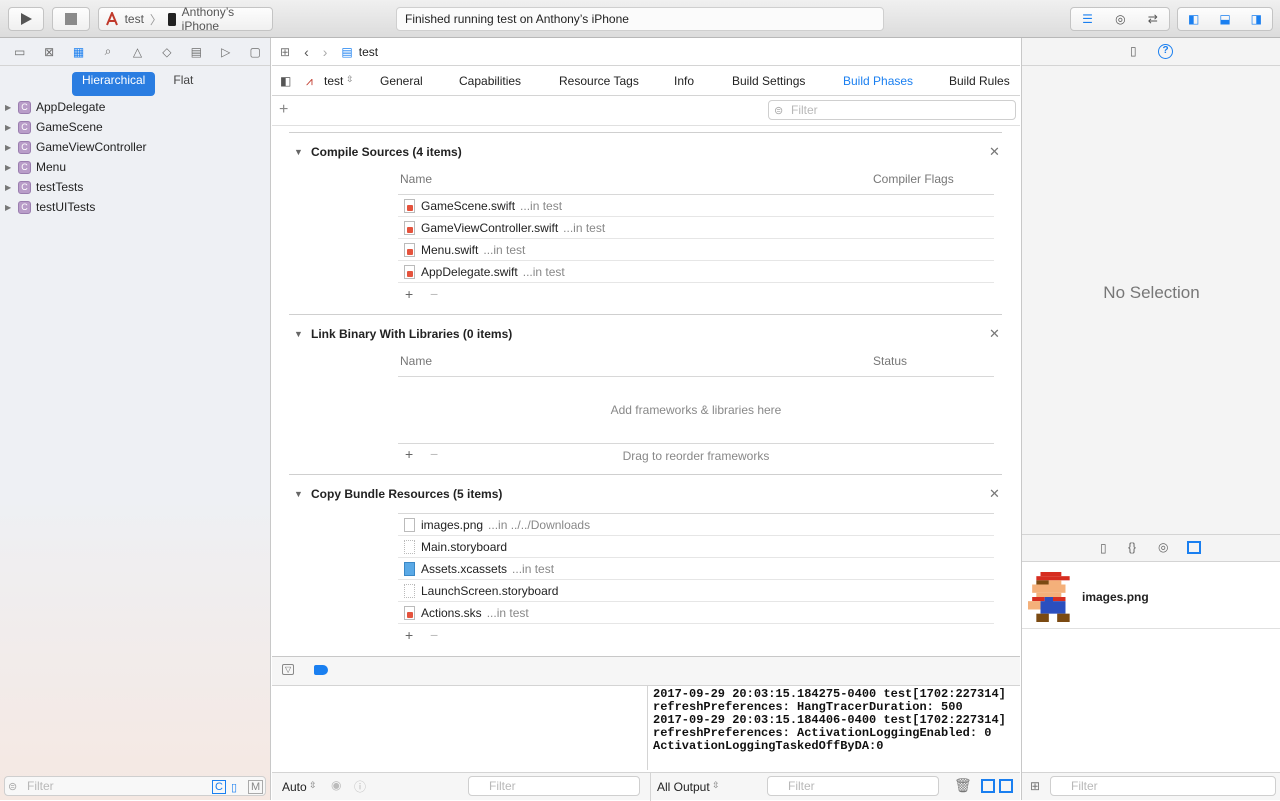  Describe the element at coordinates (135, 107) in the screenshot. I see `tree-item: ▶ C AppDelegate` at that location.